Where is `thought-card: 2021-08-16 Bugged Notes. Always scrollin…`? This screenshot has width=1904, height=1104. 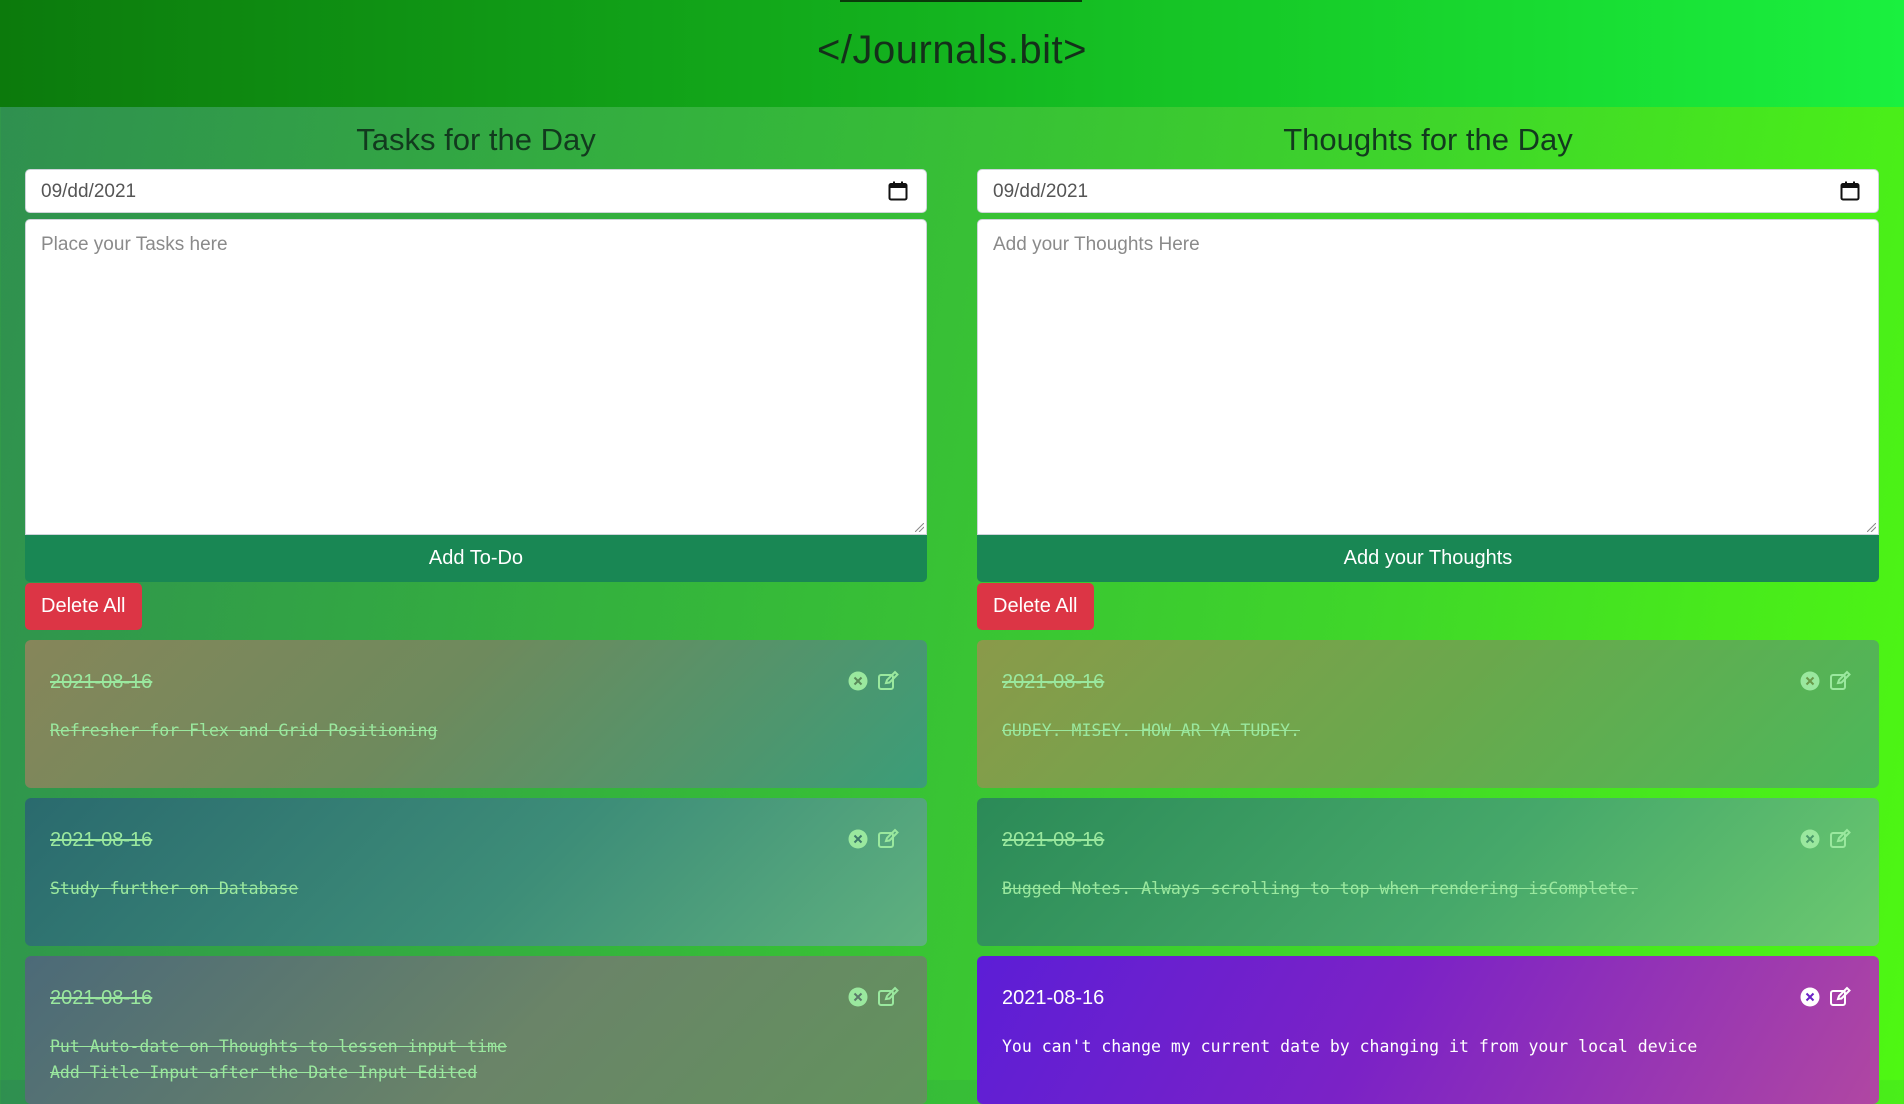 thought-card: 2021-08-16 Bugged Notes. Always scrollin… is located at coordinates (1428, 872).